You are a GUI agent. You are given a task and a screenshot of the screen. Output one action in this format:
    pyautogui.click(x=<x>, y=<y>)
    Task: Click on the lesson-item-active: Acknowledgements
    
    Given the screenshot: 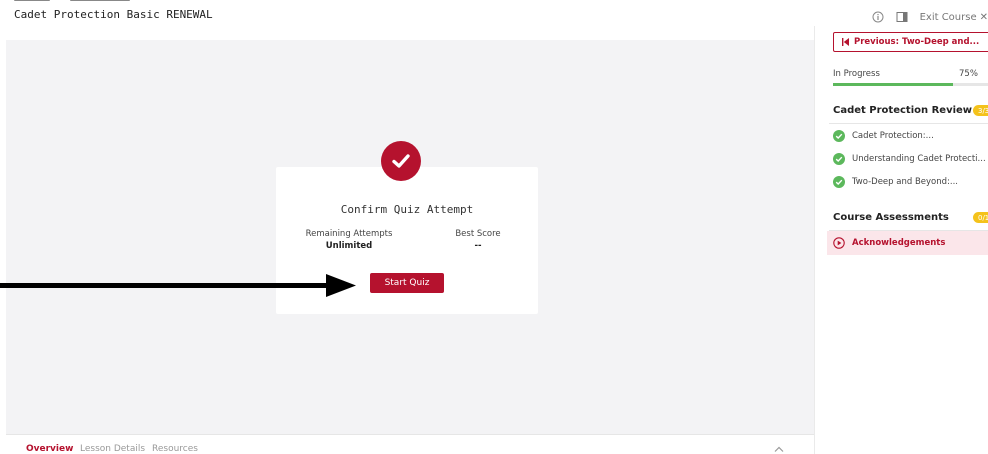 What is the action you would take?
    pyautogui.click(x=907, y=243)
    